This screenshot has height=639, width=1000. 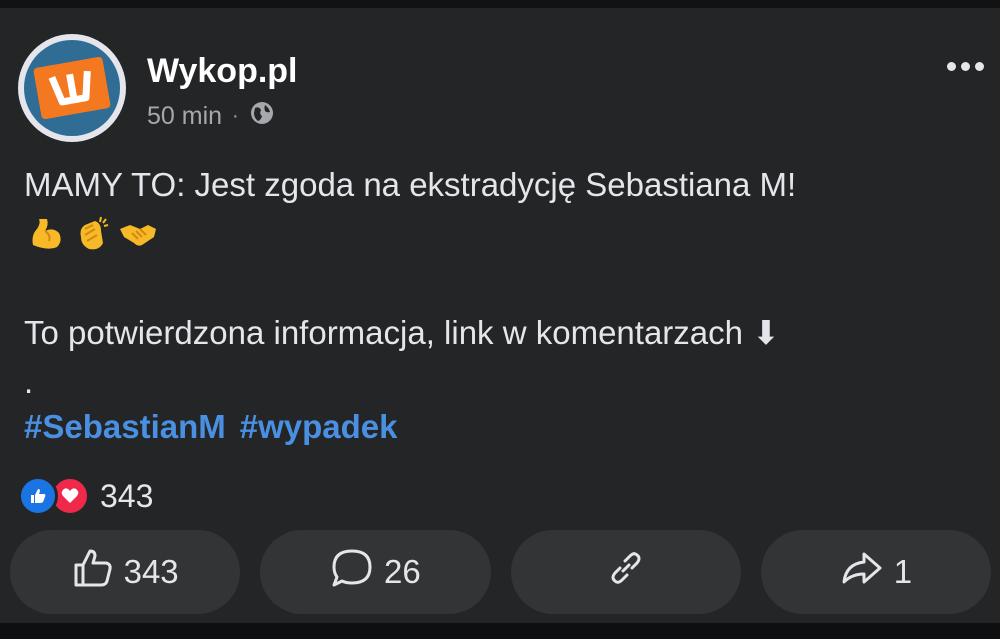 I want to click on comment-bubble-icon, so click(x=352, y=572).